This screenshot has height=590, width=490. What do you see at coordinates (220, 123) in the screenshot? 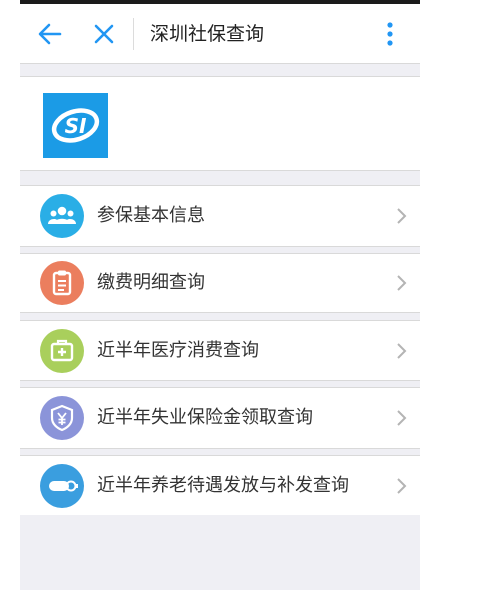
I see `brand-header-card: SI` at bounding box center [220, 123].